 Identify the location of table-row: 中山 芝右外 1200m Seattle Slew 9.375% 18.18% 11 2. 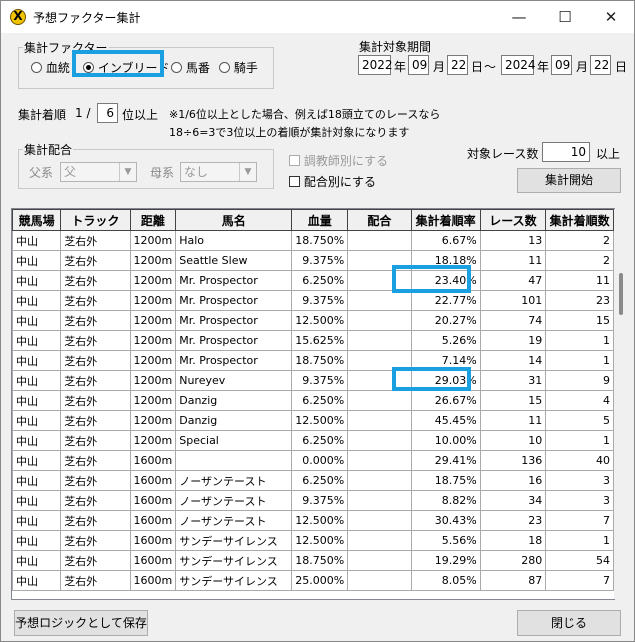
(313, 260).